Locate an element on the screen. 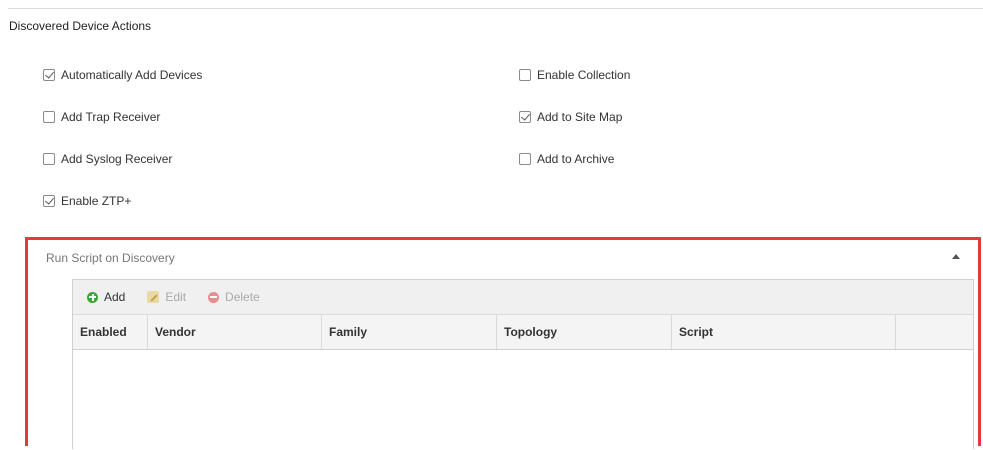 The height and width of the screenshot is (450, 983). option-label: Add Syslog Receiver is located at coordinates (117, 159).